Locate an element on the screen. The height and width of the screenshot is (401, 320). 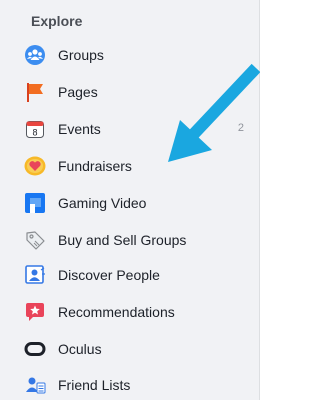
sidebar-item-label: Buy and Sell Groups is located at coordinates (122, 240).